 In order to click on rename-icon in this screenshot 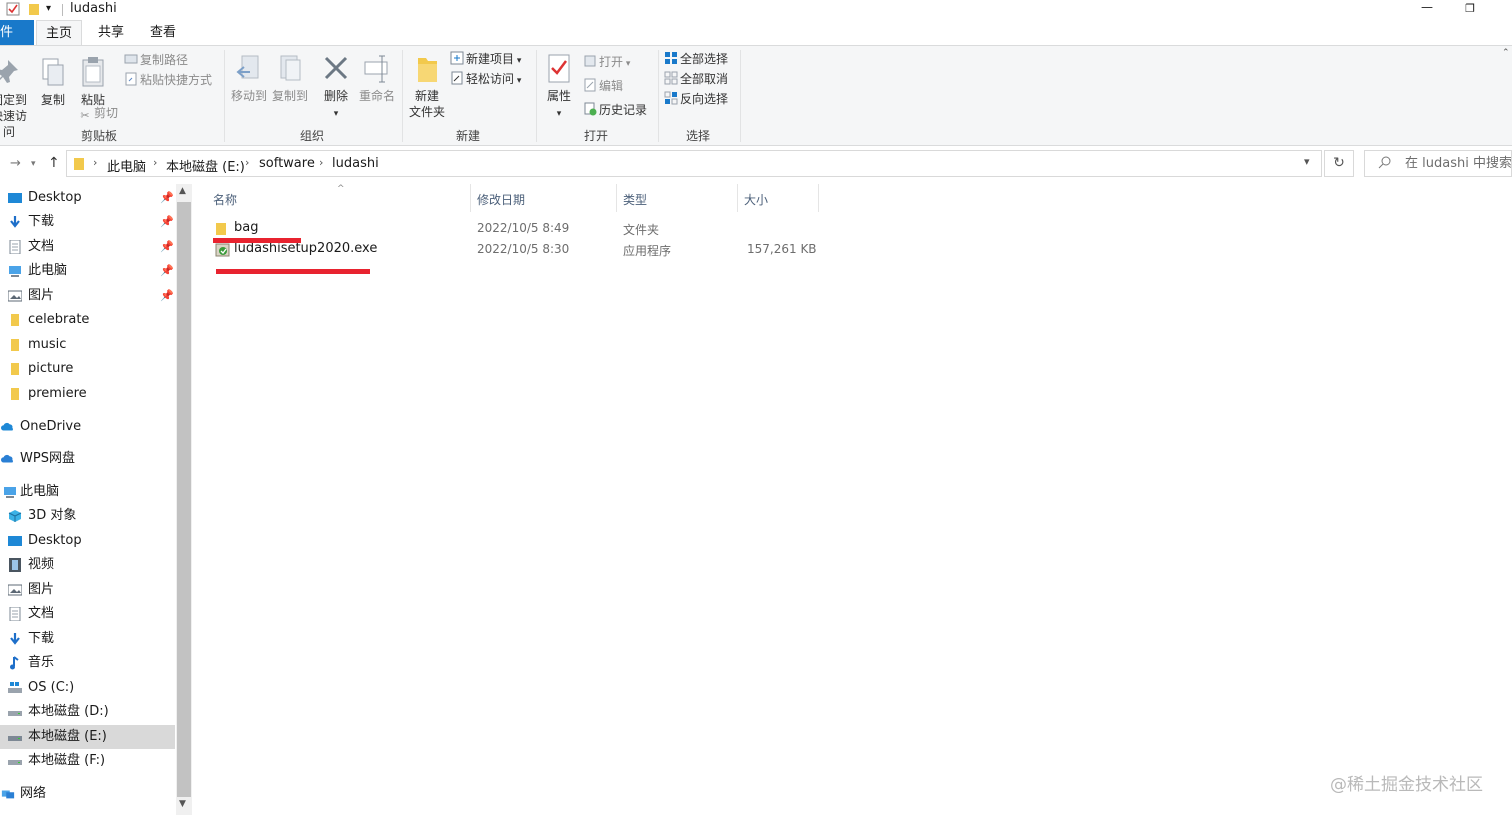, I will do `click(376, 69)`.